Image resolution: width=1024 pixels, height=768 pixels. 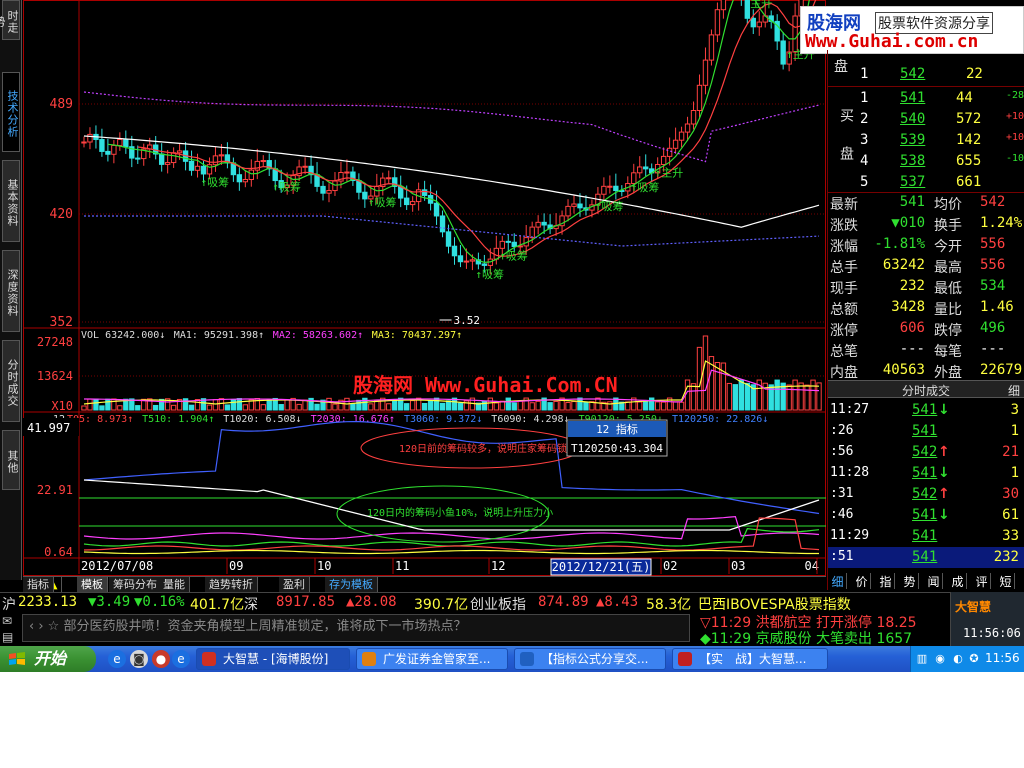 What do you see at coordinates (974, 659) in the screenshot?
I see `weibo-icon: ✪` at bounding box center [974, 659].